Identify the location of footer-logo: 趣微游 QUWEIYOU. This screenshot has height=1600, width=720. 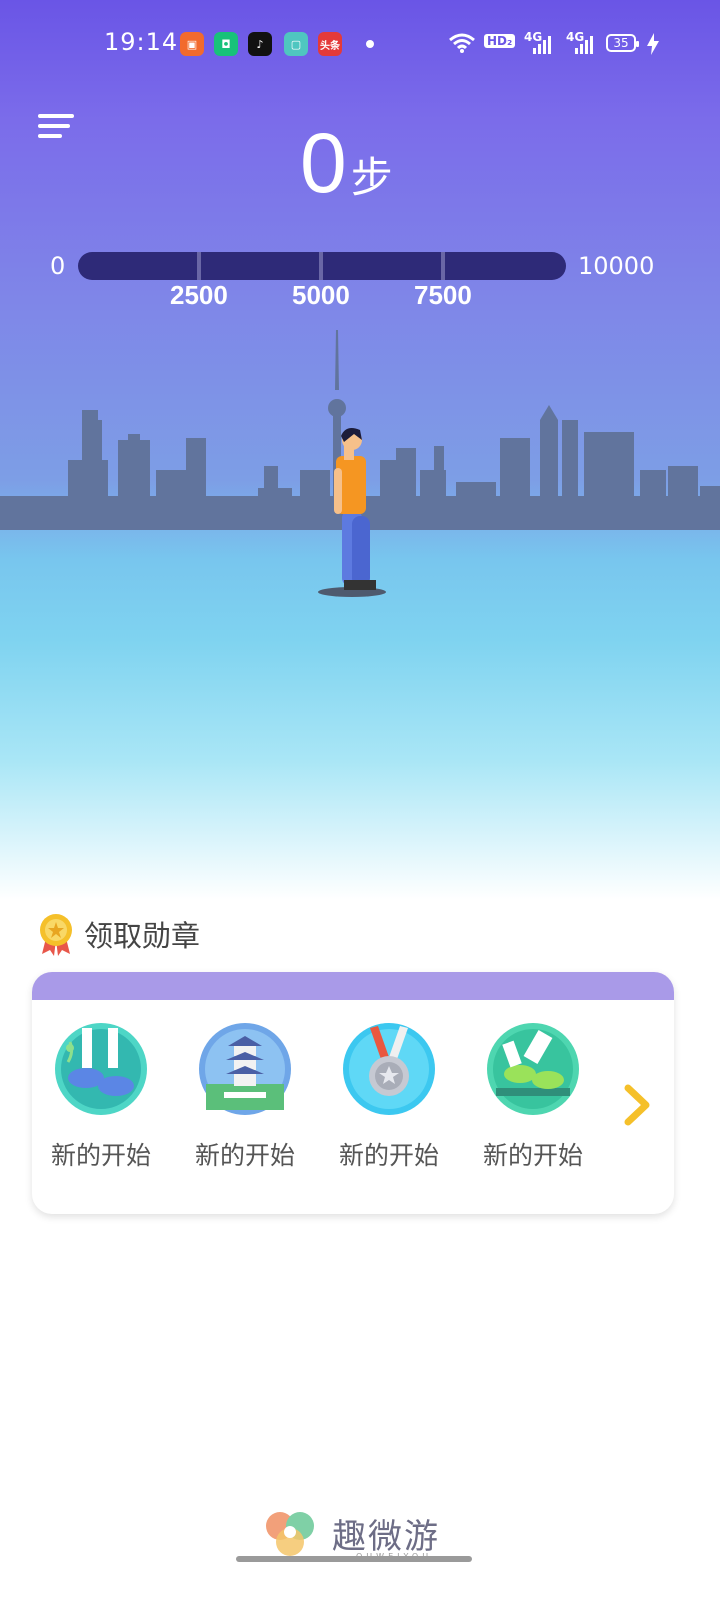
(351, 1534).